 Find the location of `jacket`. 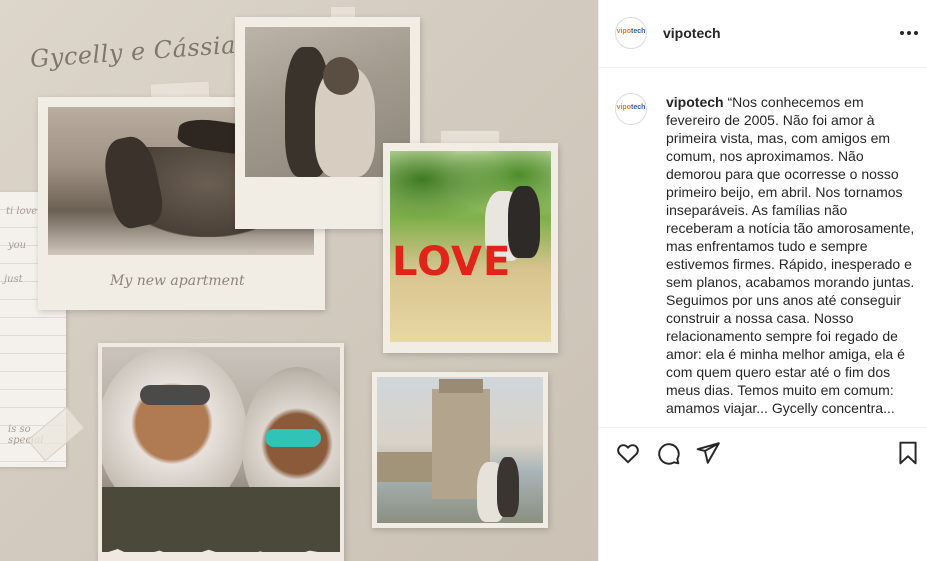

jacket is located at coordinates (221, 519).